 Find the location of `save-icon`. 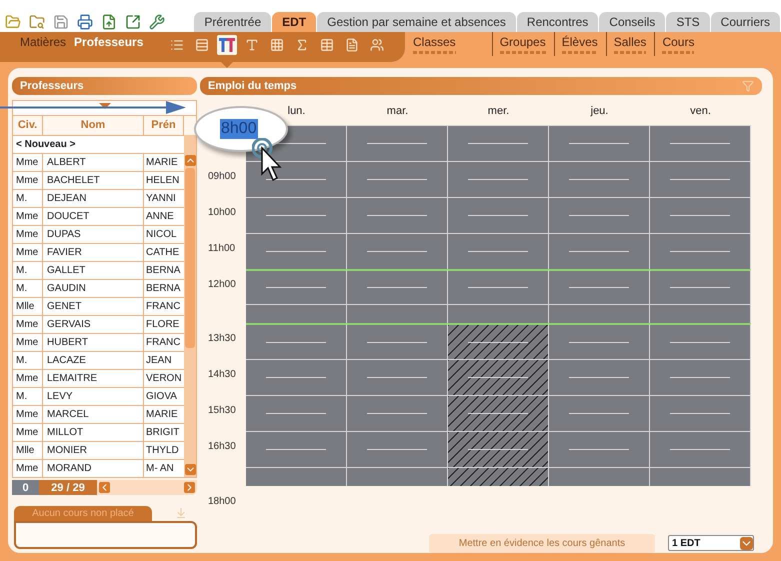

save-icon is located at coordinates (61, 22).